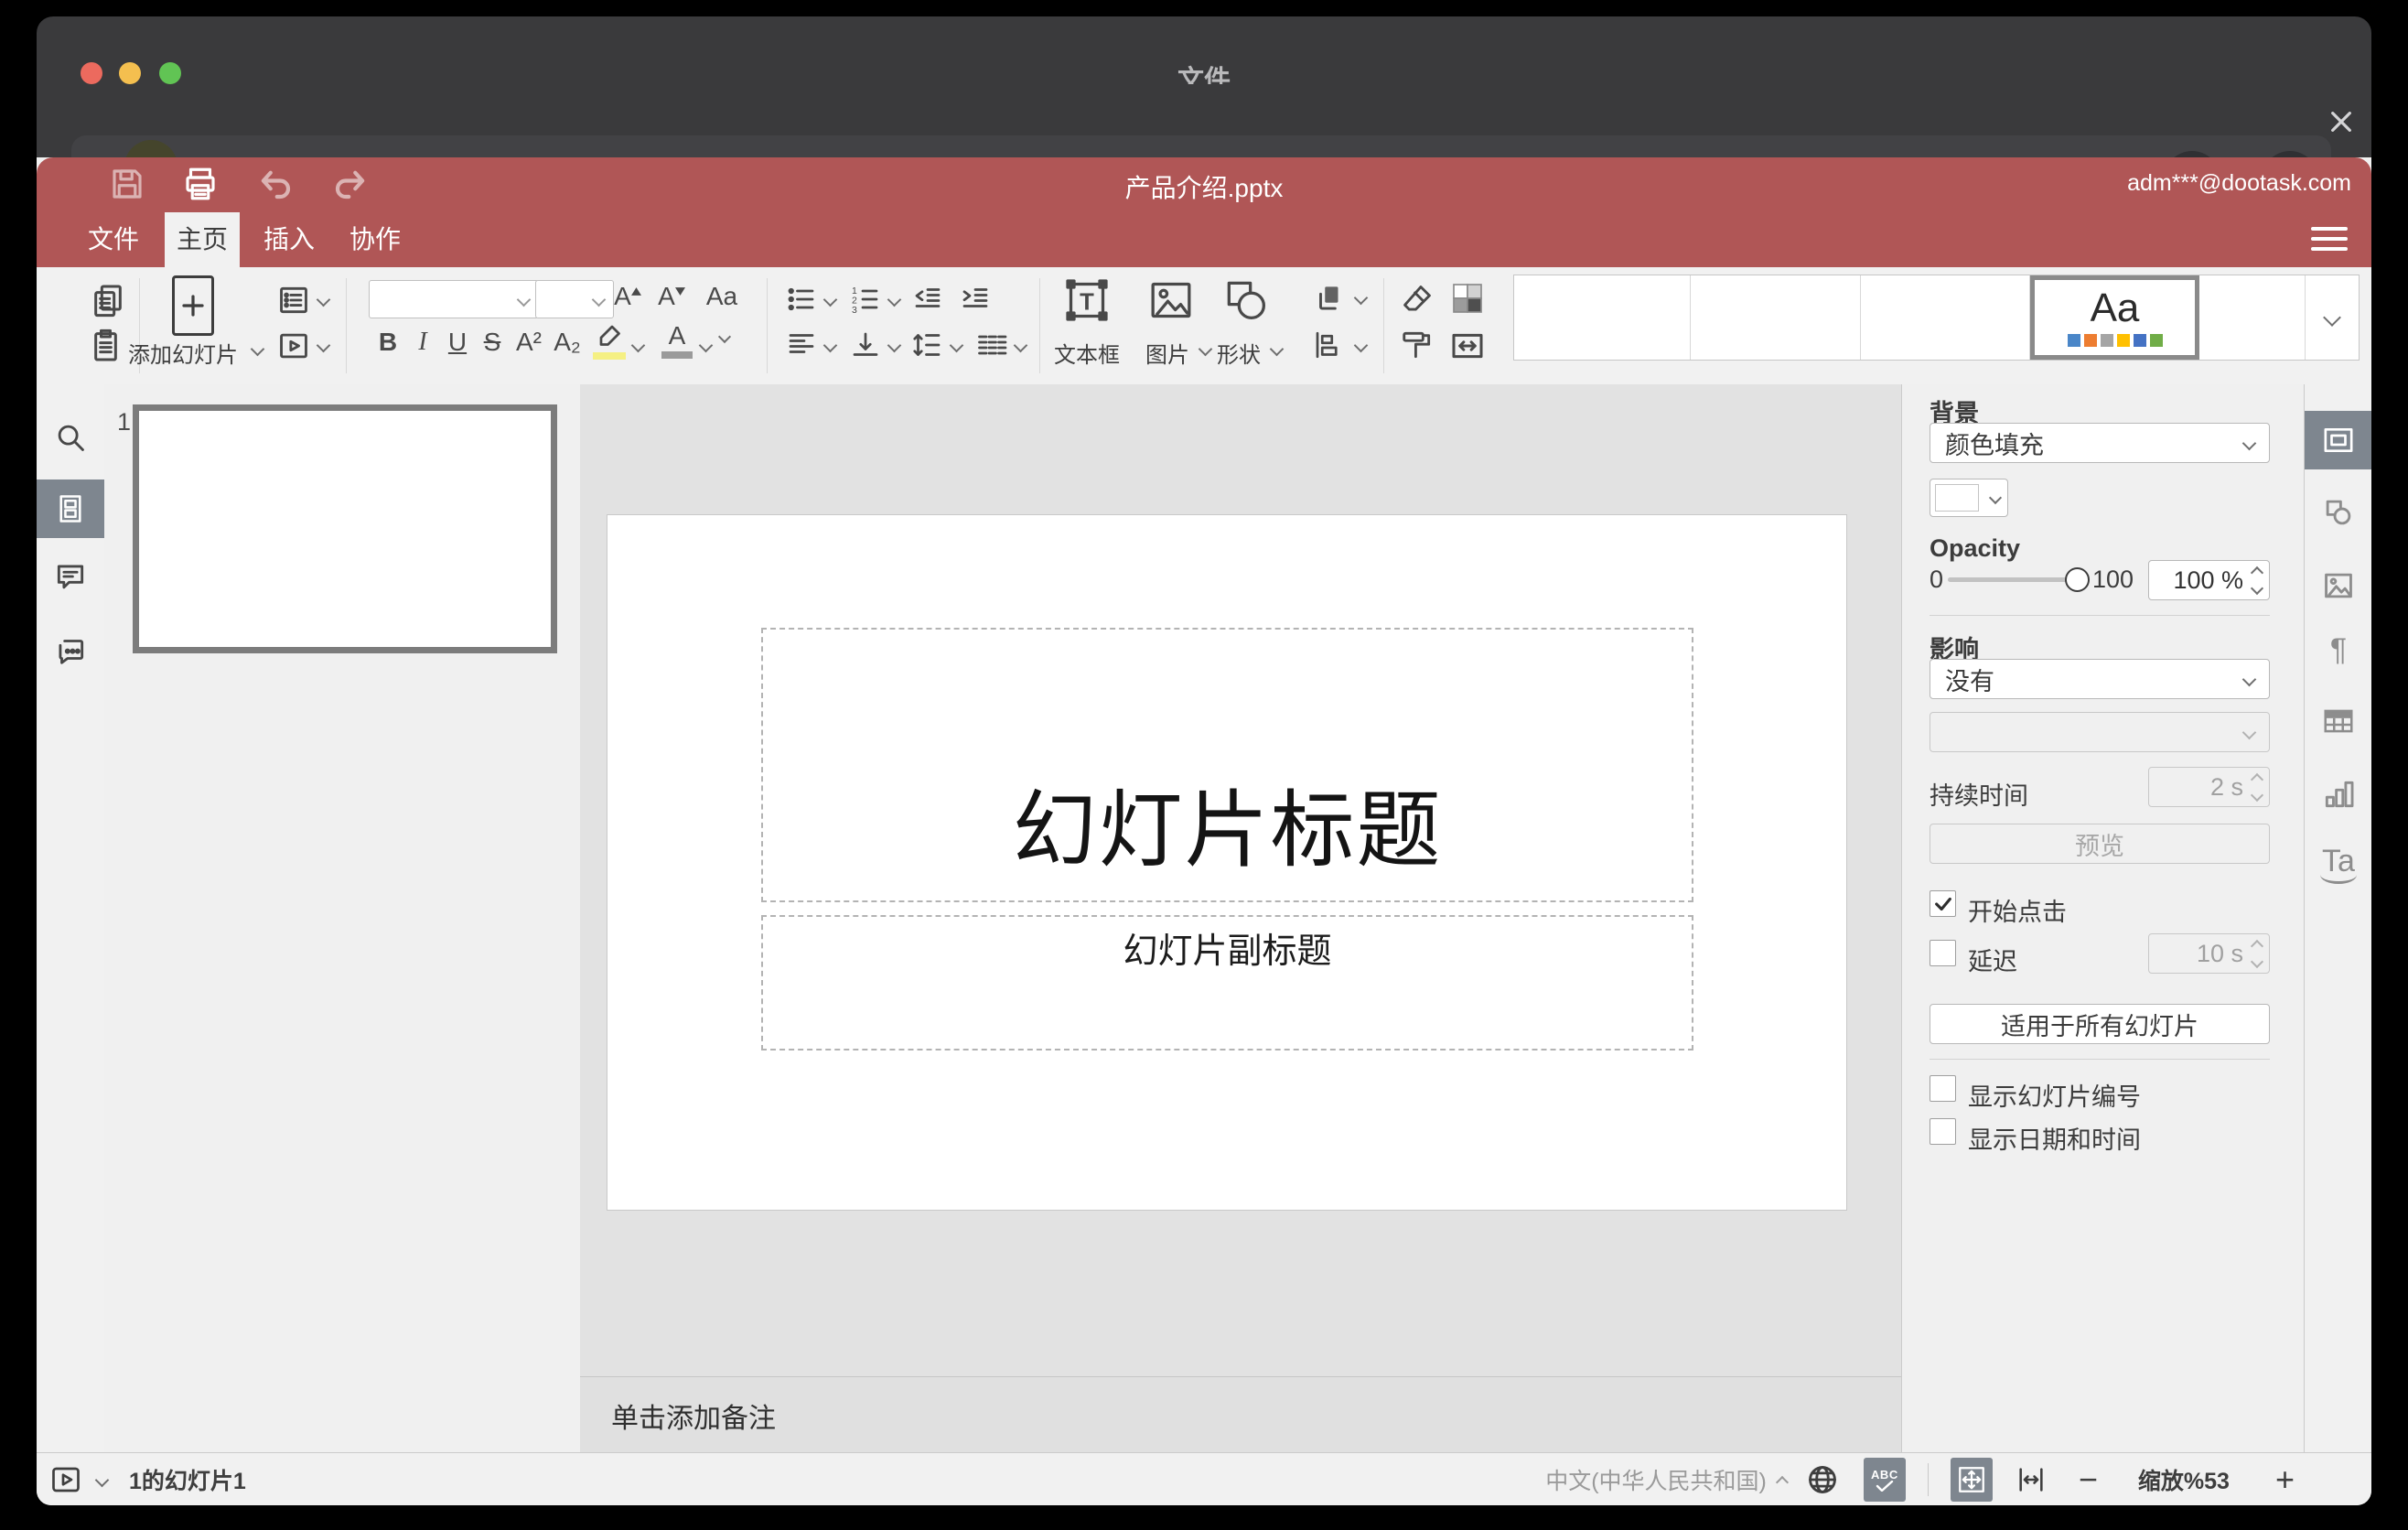  I want to click on horizontal-align-icon, so click(801, 345).